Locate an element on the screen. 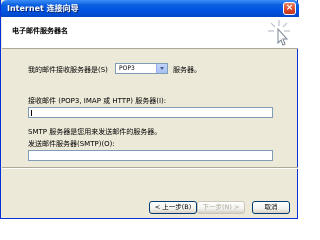 This screenshot has height=240, width=320. page-title: 电子邮件服务器名 is located at coordinates (40, 31).